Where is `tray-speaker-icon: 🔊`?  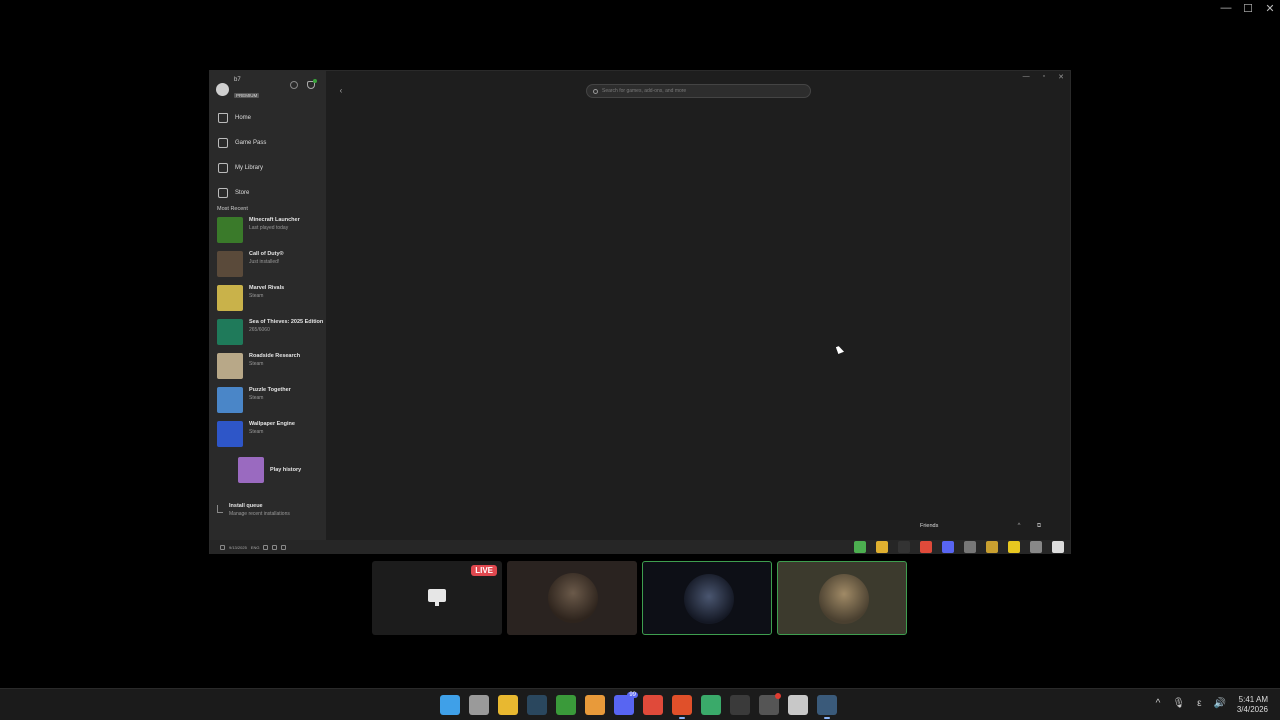 tray-speaker-icon: 🔊 is located at coordinates (1220, 703).